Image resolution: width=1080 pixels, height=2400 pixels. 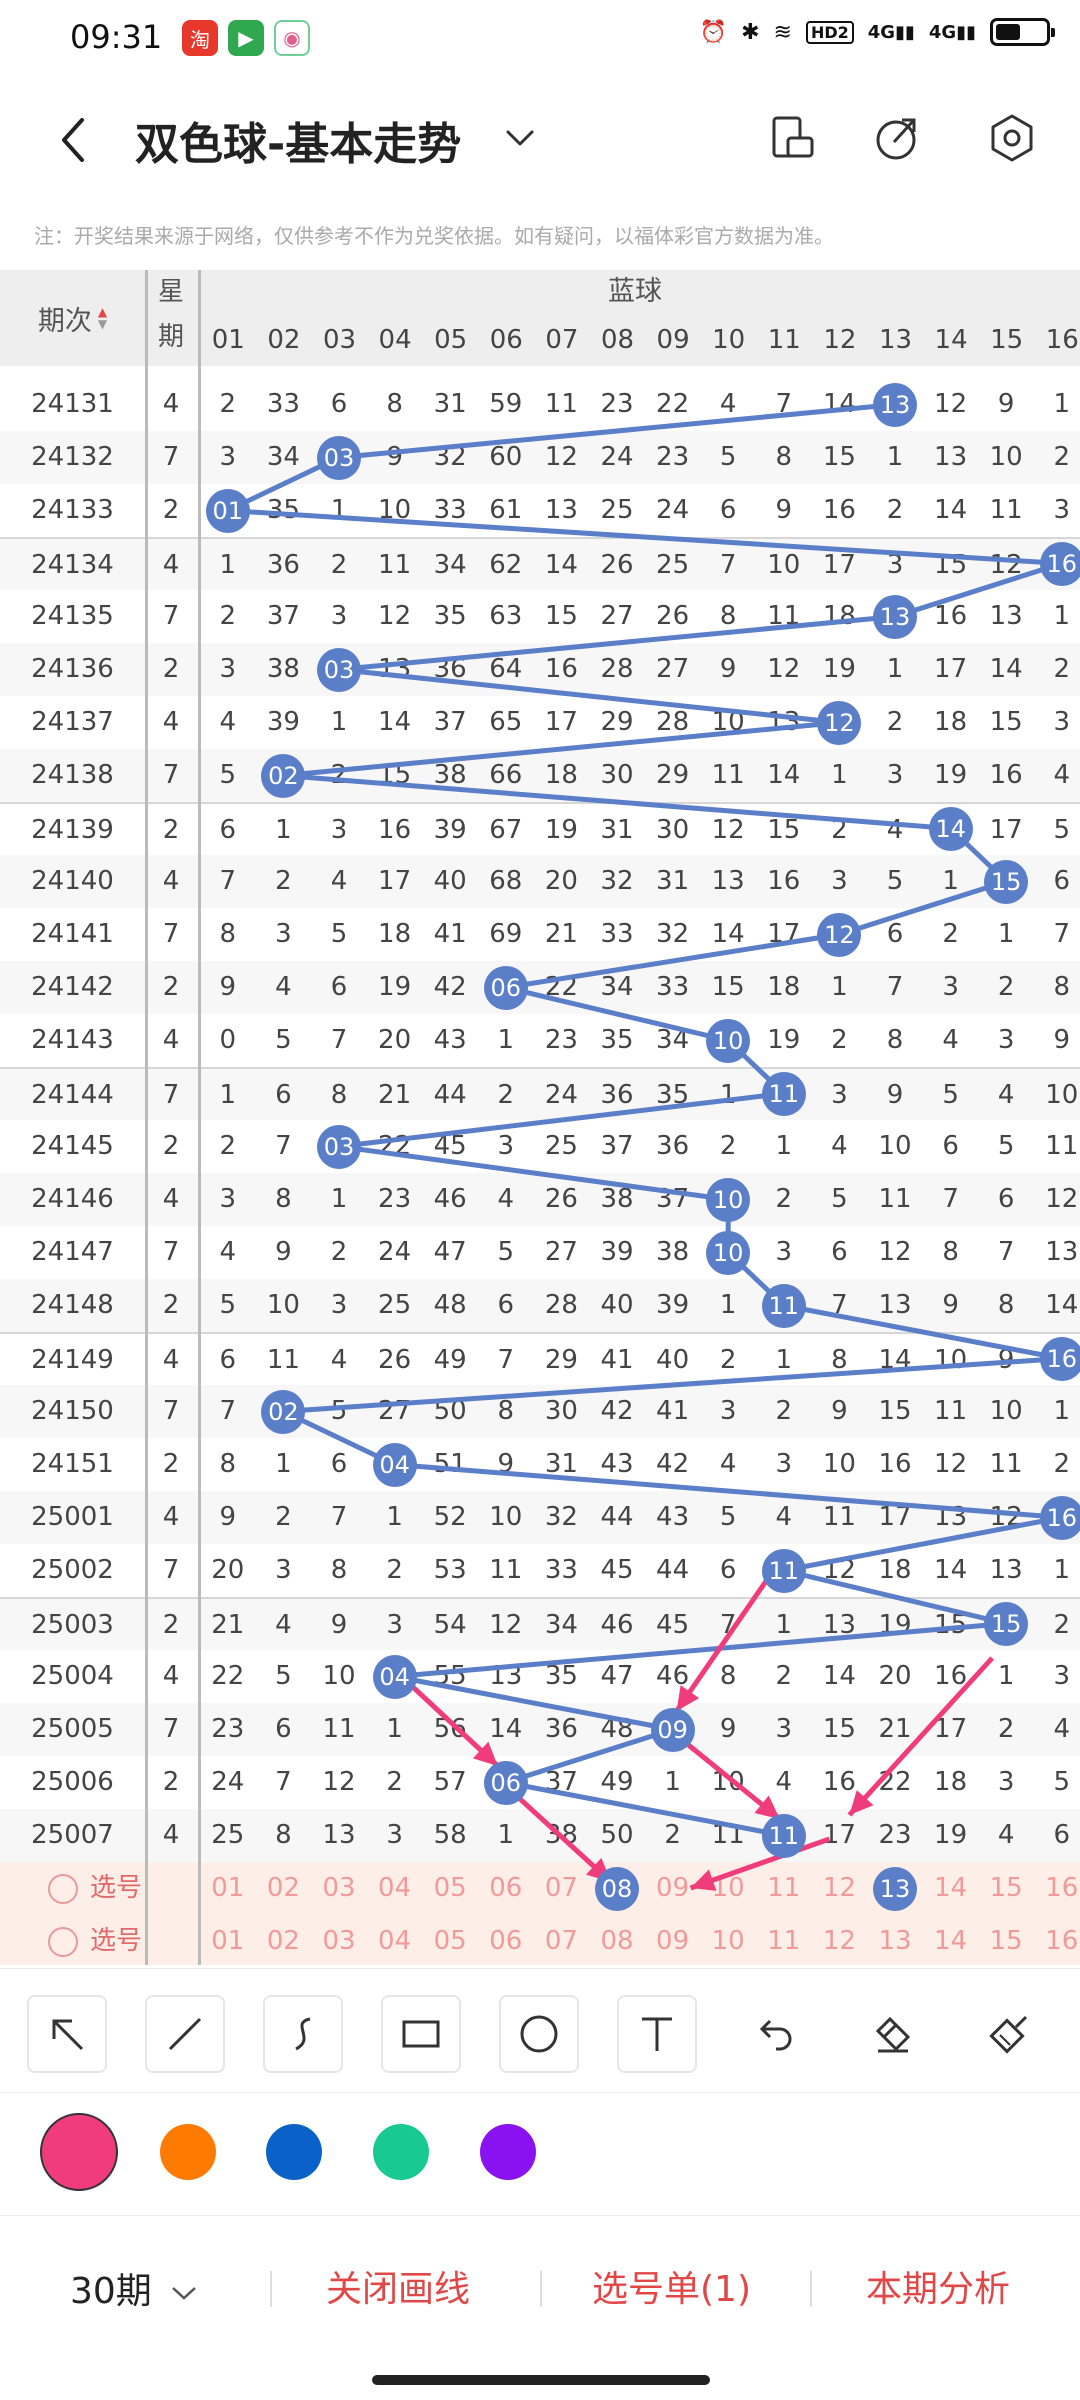 I want to click on miss-count-cell: 9, so click(x=895, y=1095).